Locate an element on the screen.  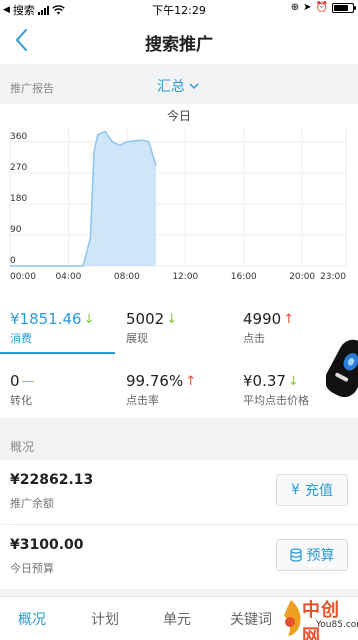
watermark-logo: 中创网 You85.com is located at coordinates (317, 617).